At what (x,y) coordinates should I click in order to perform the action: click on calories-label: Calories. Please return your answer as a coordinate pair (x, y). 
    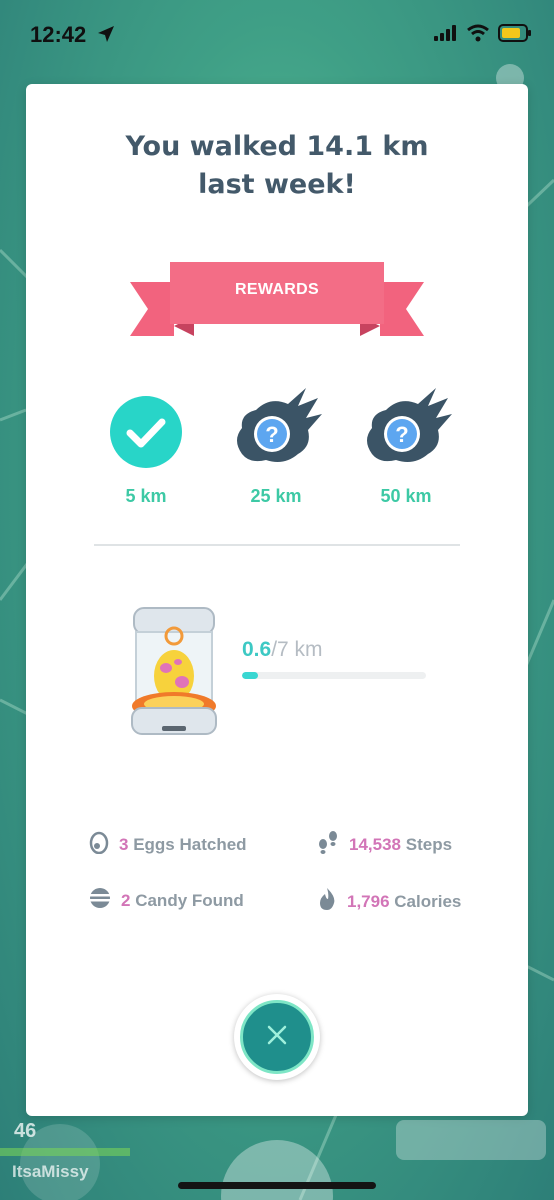
    Looking at the image, I should click on (428, 901).